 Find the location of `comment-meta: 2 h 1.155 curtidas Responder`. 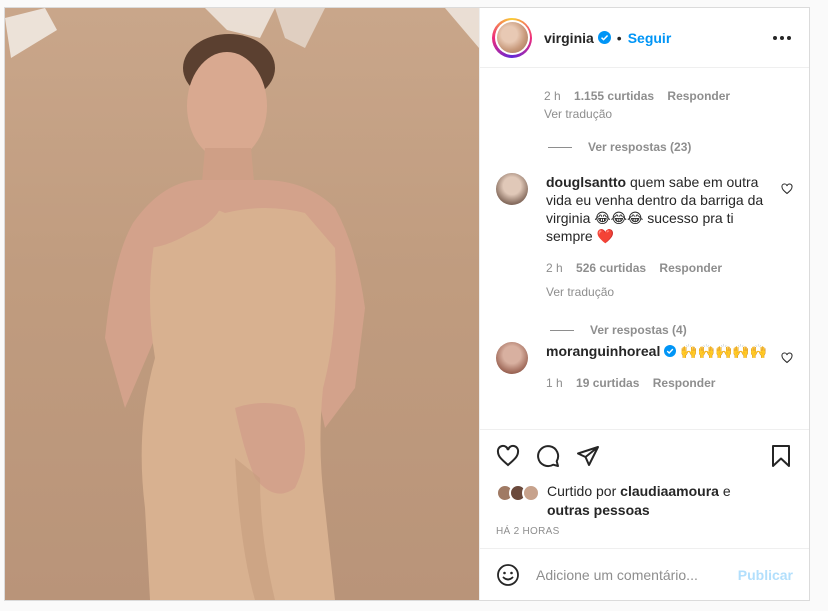

comment-meta: 2 h 1.155 curtidas Responder is located at coordinates (642, 96).